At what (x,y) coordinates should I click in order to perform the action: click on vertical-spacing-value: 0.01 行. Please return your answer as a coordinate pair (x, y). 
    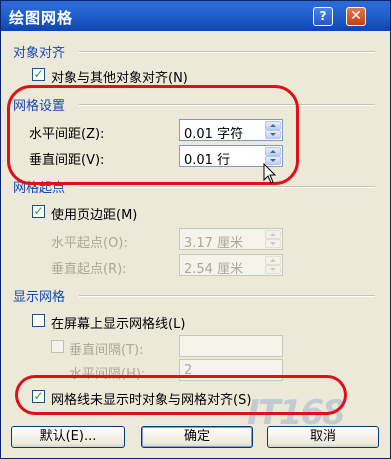
    Looking at the image, I should click on (207, 160).